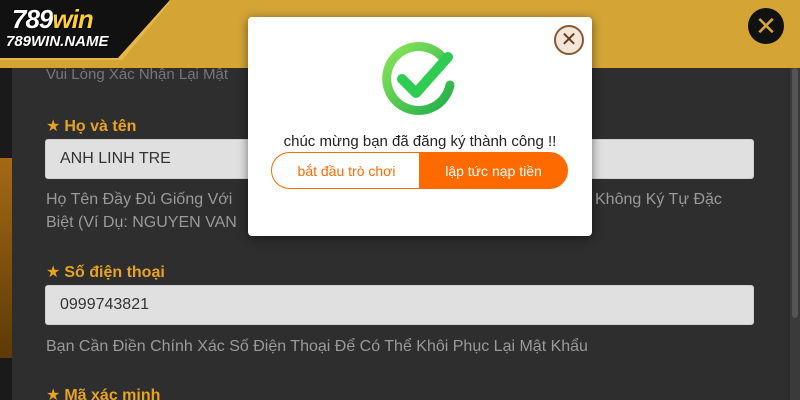 The image size is (800, 400). I want to click on phone-input, so click(399, 305).